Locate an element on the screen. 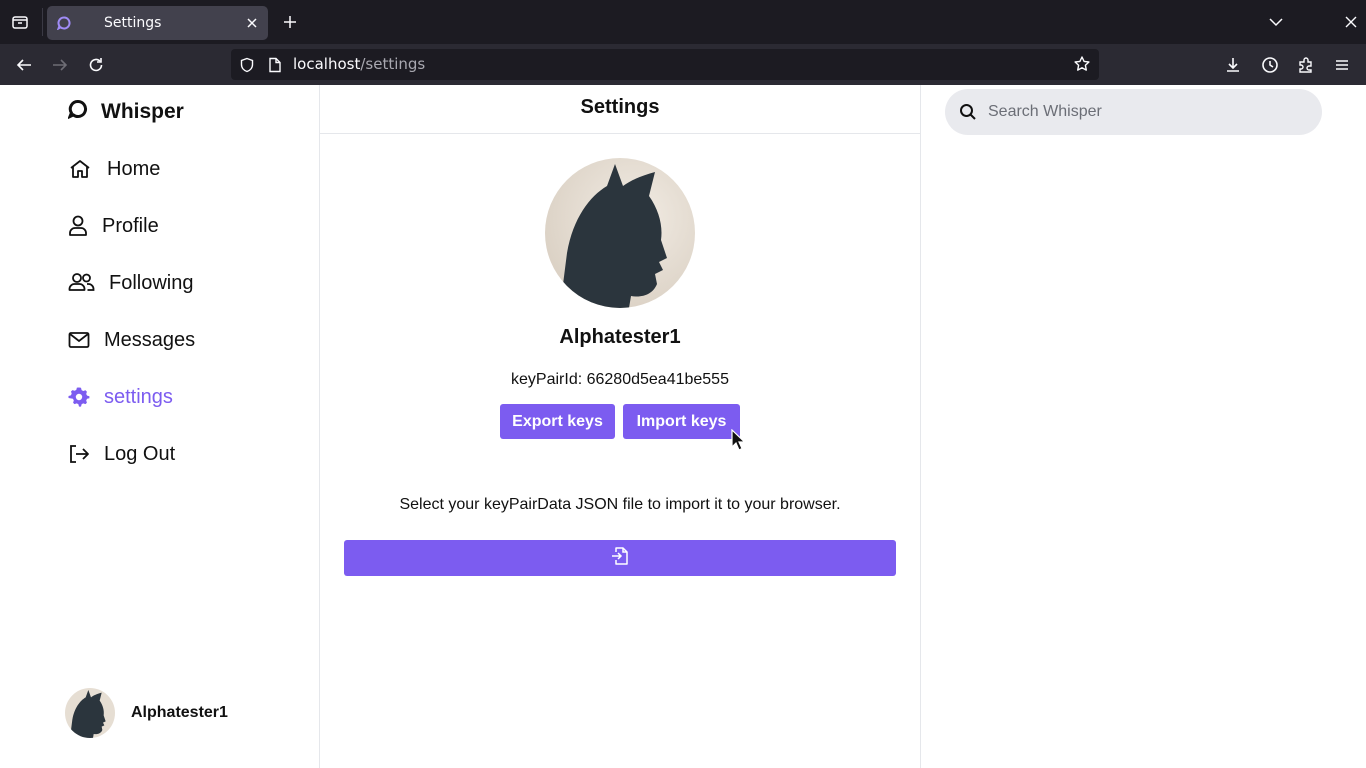 The height and width of the screenshot is (768, 1366). window-close-icon is located at coordinates (1351, 22).